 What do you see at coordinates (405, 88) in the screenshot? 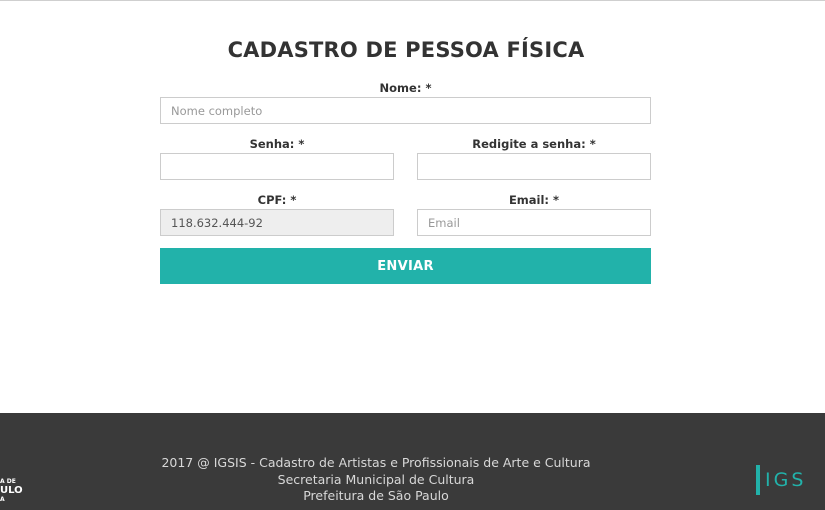
I see `nome-label: Nome: *` at bounding box center [405, 88].